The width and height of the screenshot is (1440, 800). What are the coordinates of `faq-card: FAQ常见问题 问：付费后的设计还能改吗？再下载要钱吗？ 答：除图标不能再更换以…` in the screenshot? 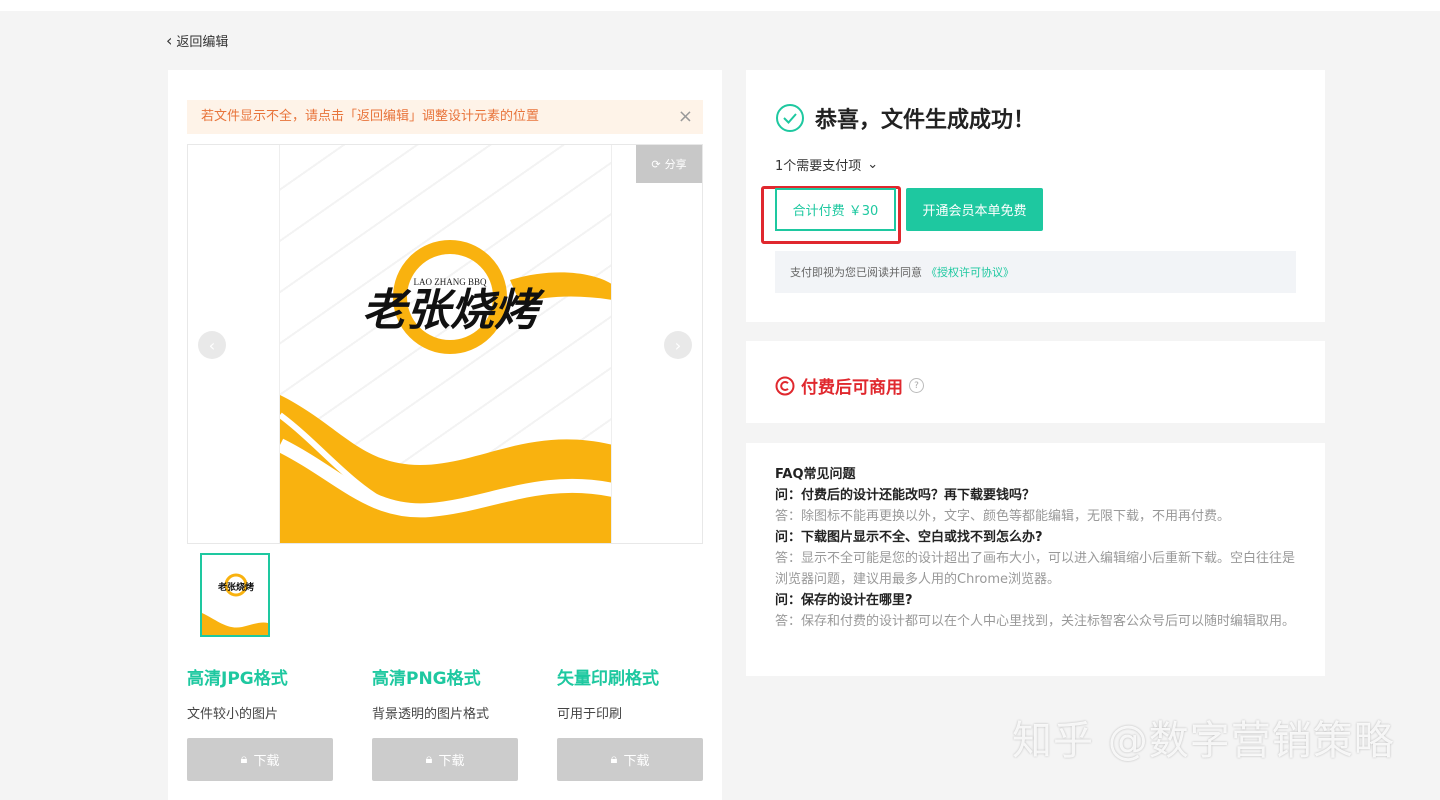 It's located at (1035, 559).